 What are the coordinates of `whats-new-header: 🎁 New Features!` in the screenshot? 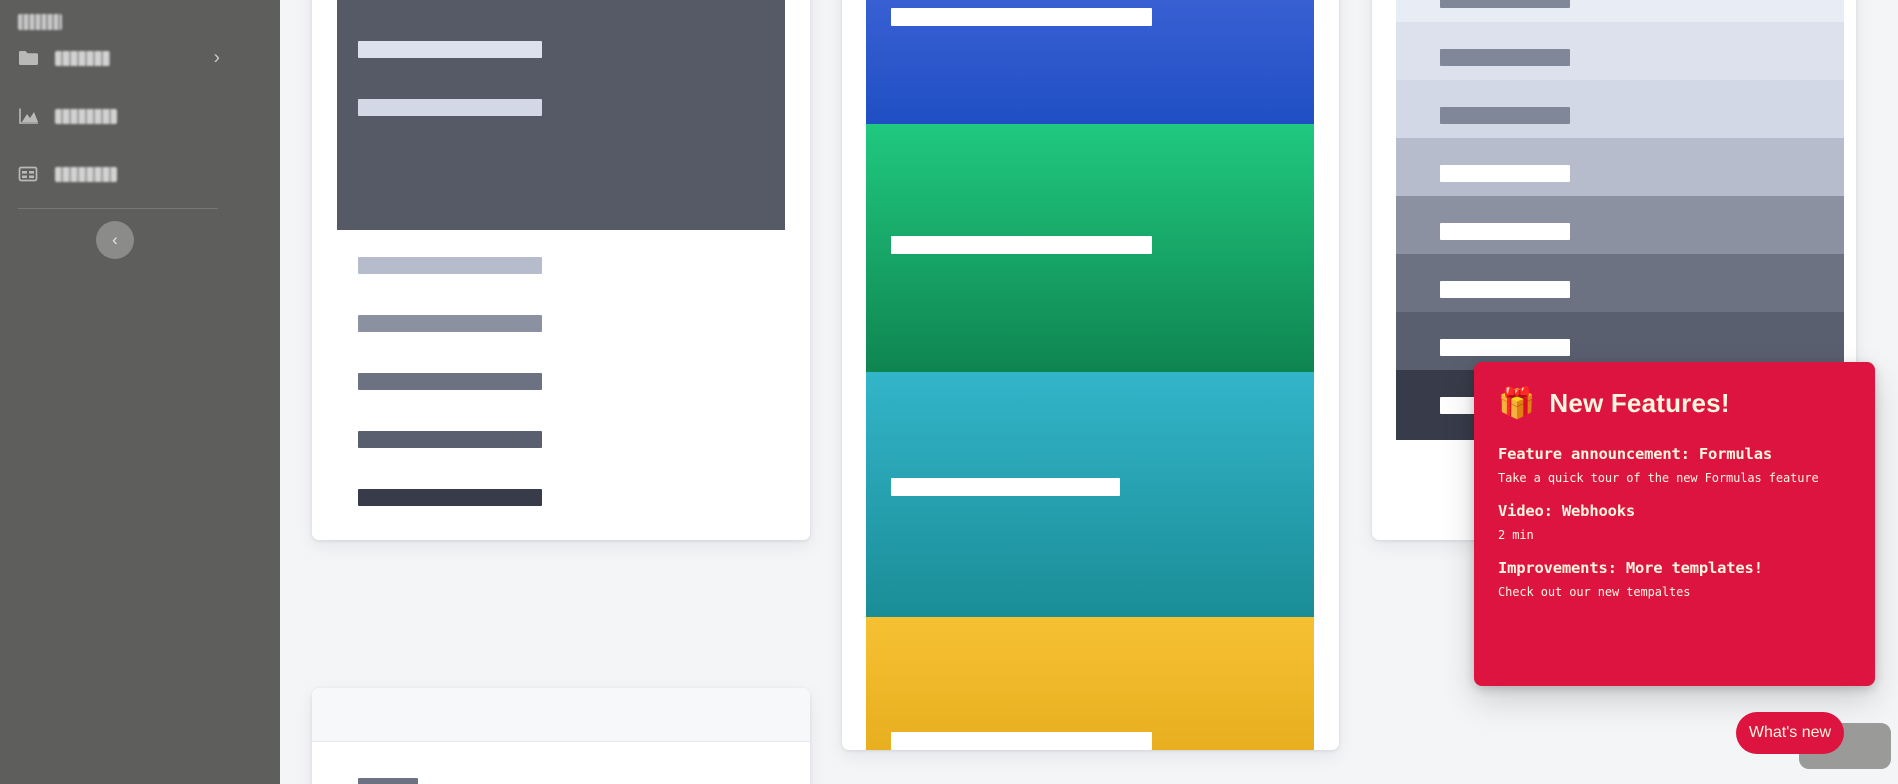 It's located at (1674, 403).